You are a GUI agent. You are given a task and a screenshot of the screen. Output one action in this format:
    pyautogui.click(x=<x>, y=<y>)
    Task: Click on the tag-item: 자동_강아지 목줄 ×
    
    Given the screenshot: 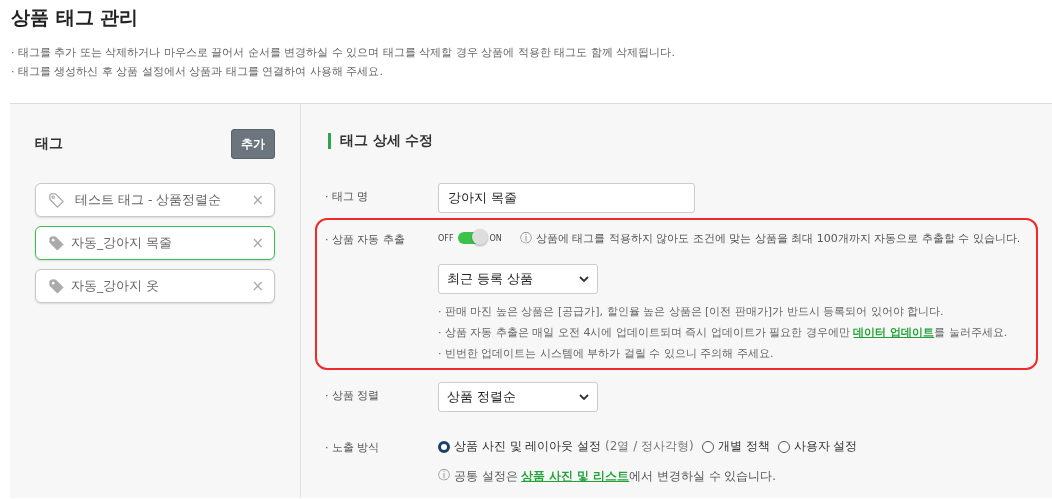 What is the action you would take?
    pyautogui.click(x=155, y=243)
    